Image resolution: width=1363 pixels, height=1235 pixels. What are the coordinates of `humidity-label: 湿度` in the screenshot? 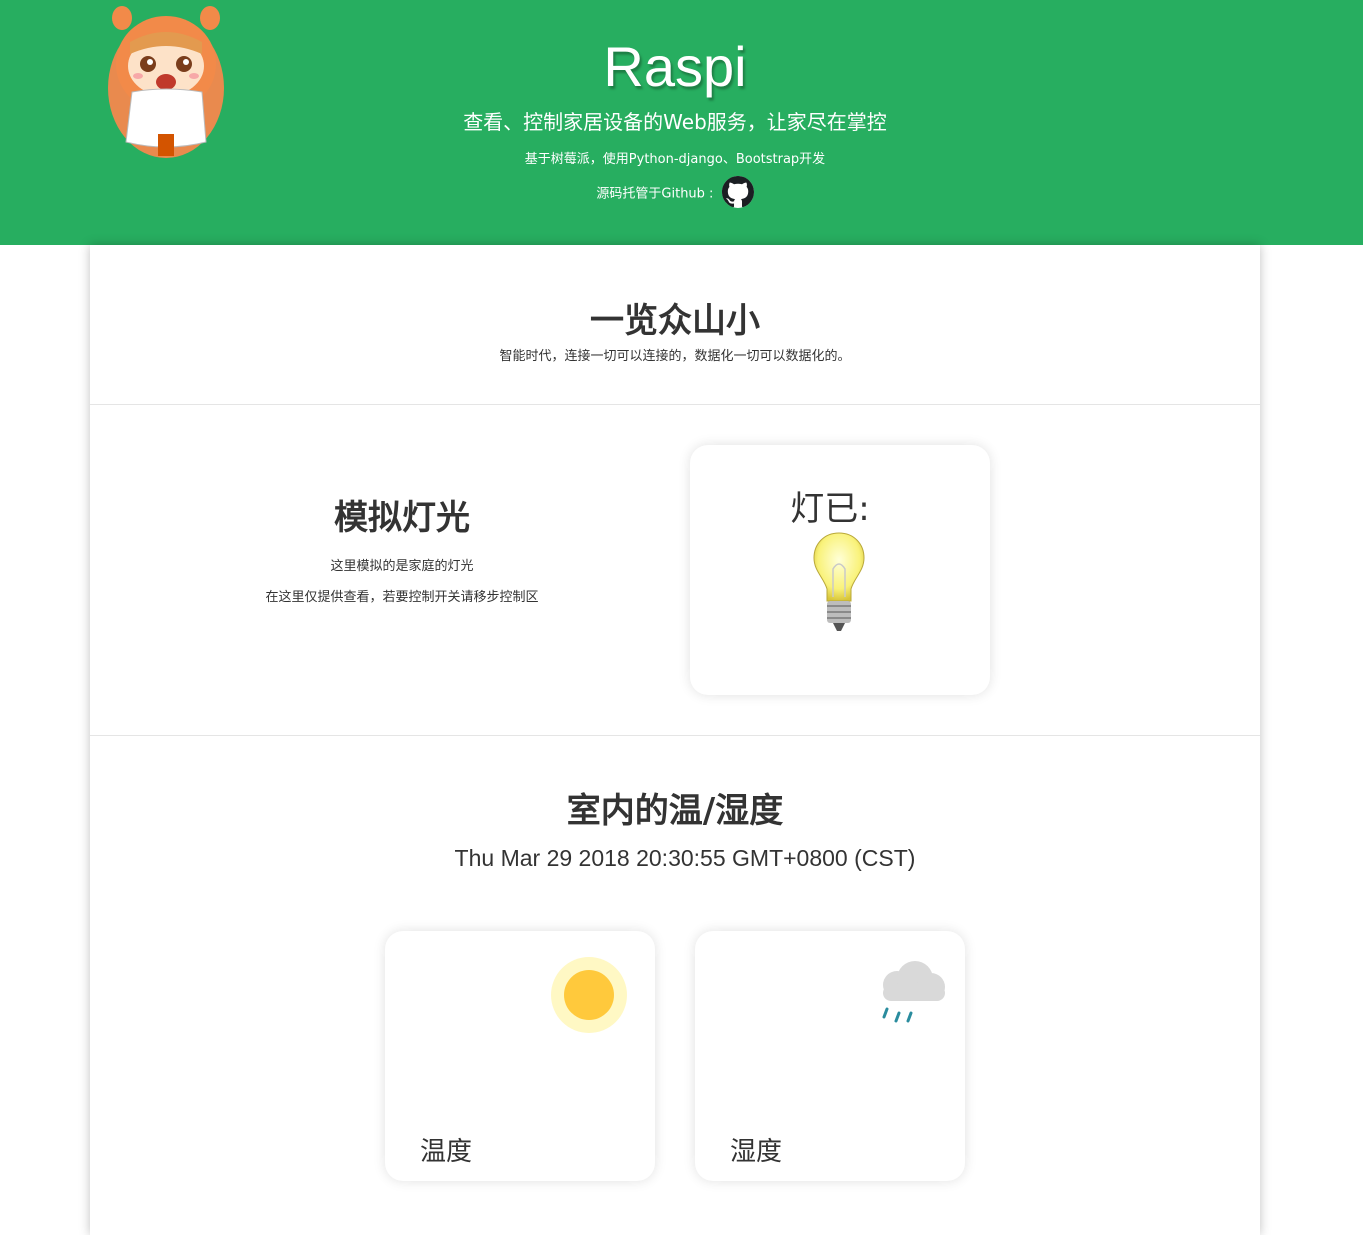 It's located at (756, 1152).